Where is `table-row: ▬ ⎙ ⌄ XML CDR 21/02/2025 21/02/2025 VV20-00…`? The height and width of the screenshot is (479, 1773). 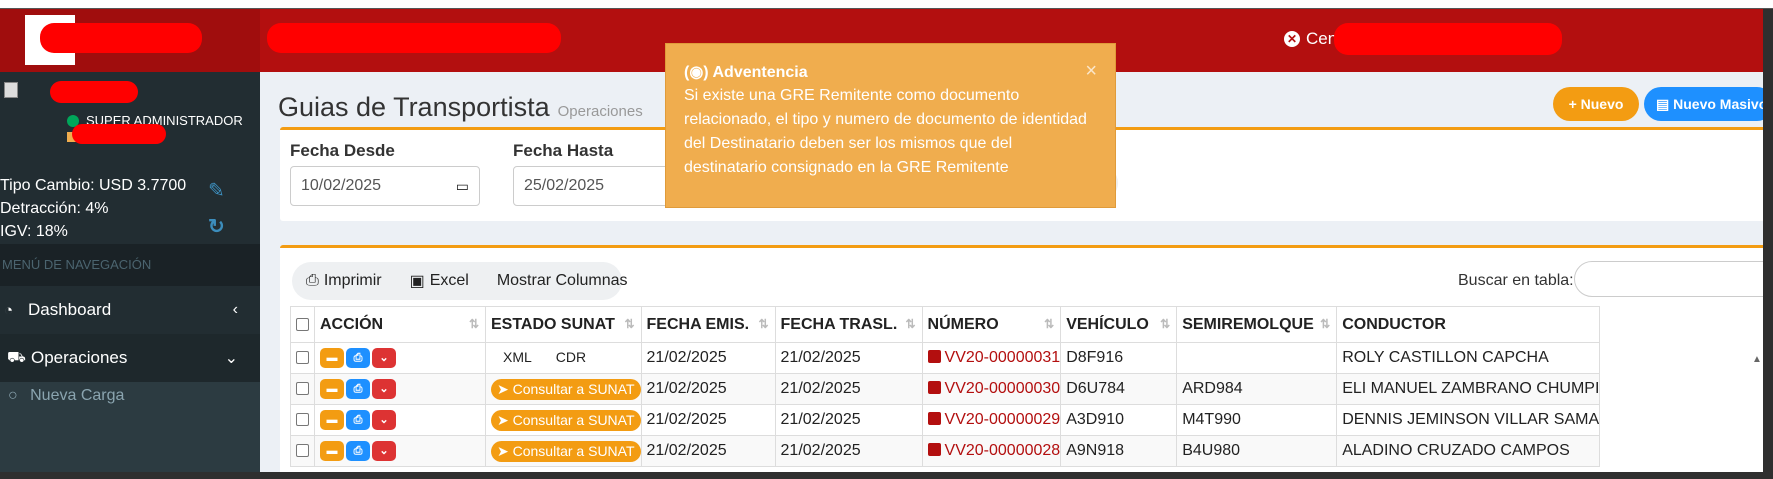 table-row: ▬ ⎙ ⌄ XML CDR 21/02/2025 21/02/2025 VV20-00… is located at coordinates (945, 358).